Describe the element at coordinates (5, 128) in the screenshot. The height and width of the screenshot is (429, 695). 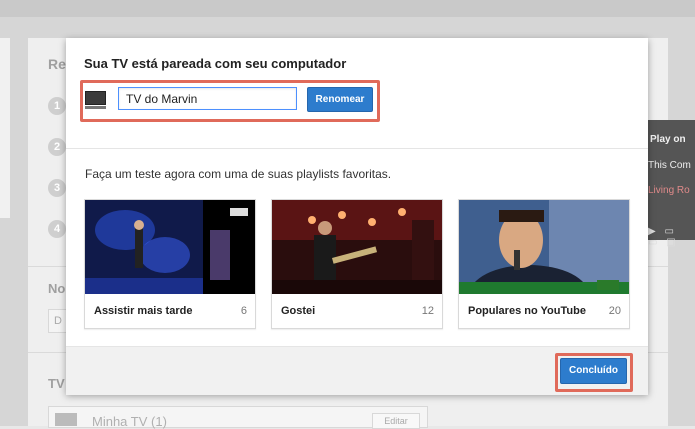
I see `background-left-card` at that location.